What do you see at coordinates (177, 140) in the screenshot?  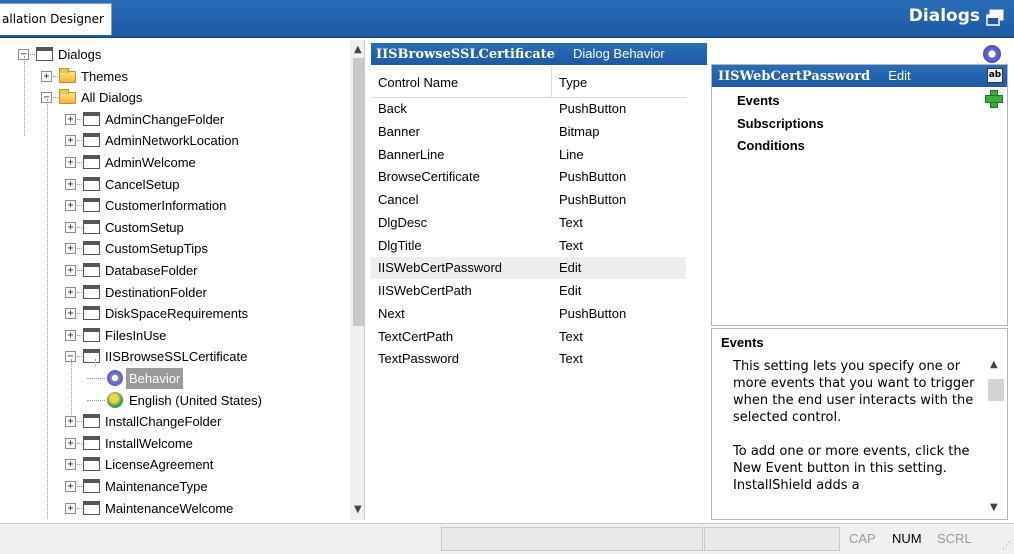 I see `tree-item-dialog: + AdminNetworkLocation` at bounding box center [177, 140].